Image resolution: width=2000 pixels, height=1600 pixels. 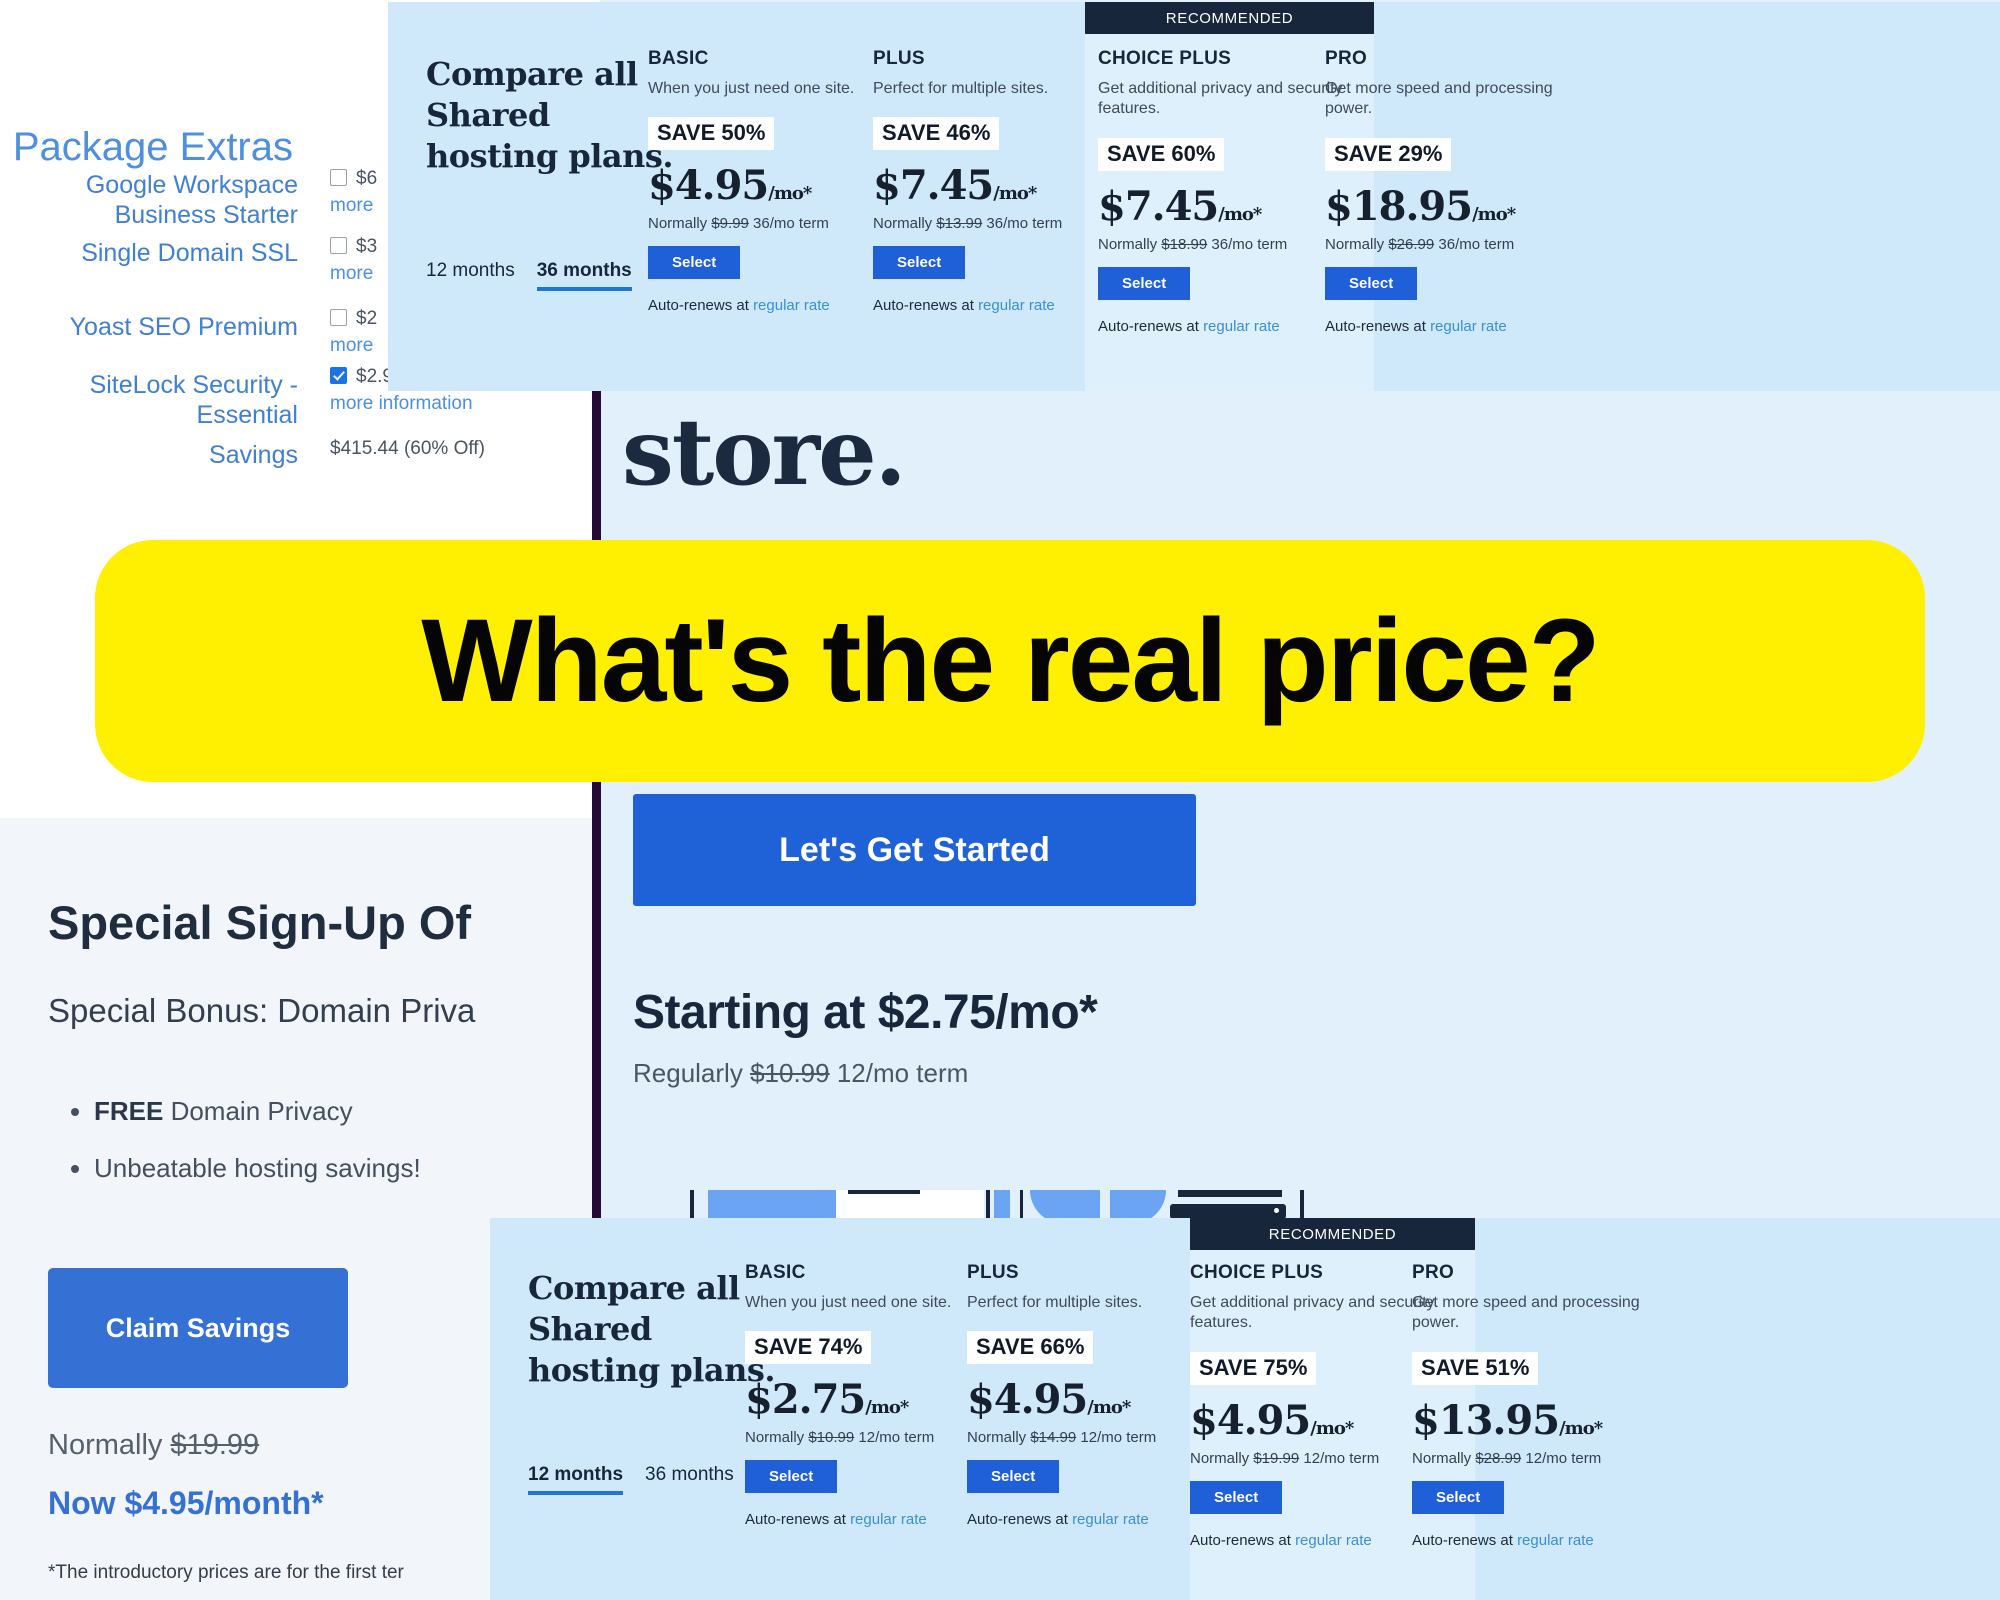 What do you see at coordinates (353, 332) in the screenshot?
I see `package-extras-control-2: $2 more` at bounding box center [353, 332].